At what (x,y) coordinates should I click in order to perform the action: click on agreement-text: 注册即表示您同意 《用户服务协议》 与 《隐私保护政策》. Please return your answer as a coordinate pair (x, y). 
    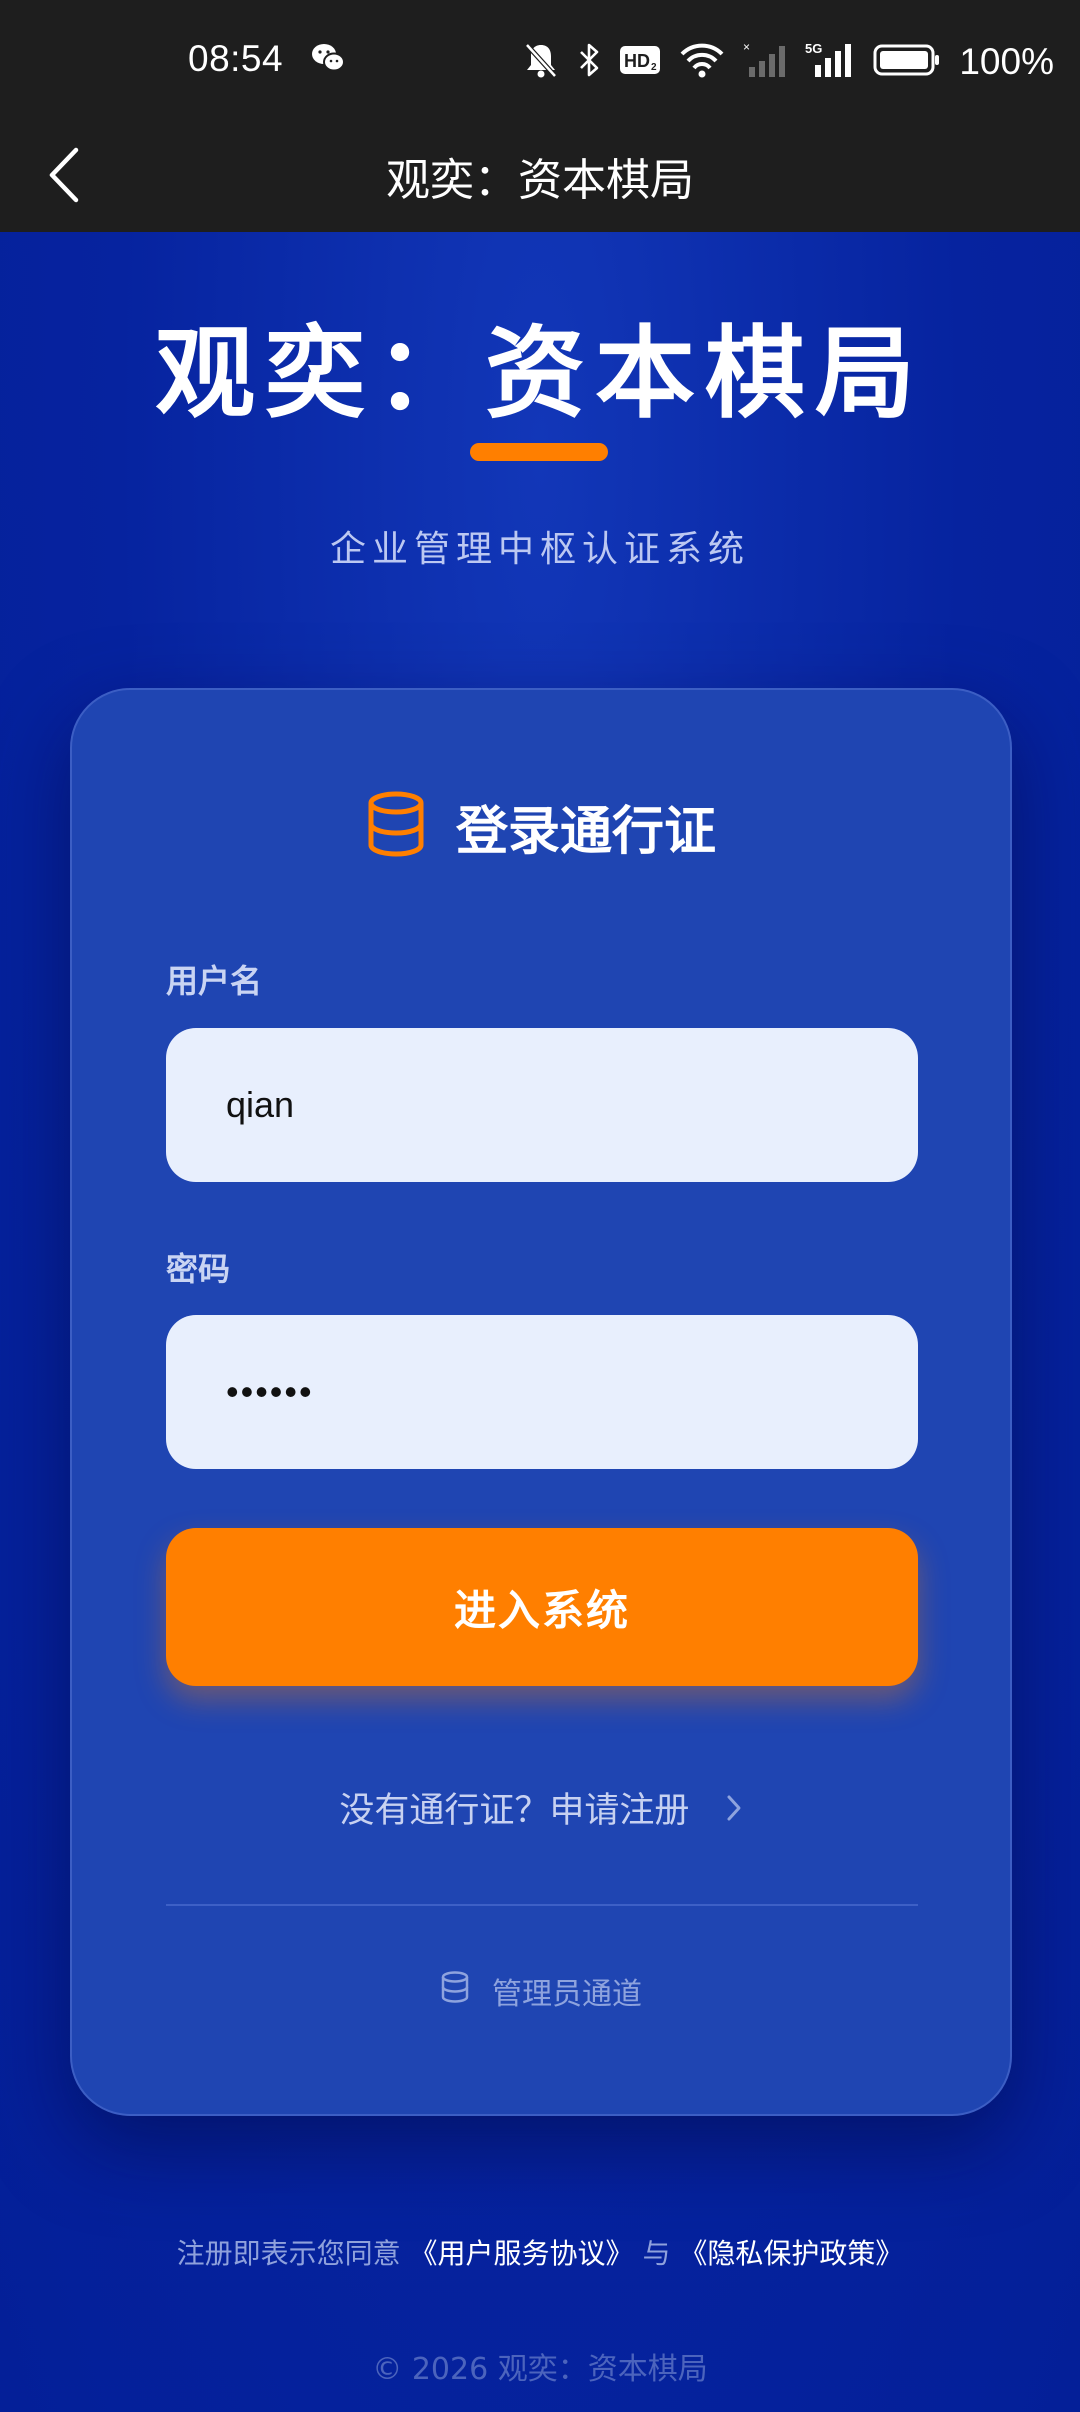
    Looking at the image, I should click on (540, 2252).